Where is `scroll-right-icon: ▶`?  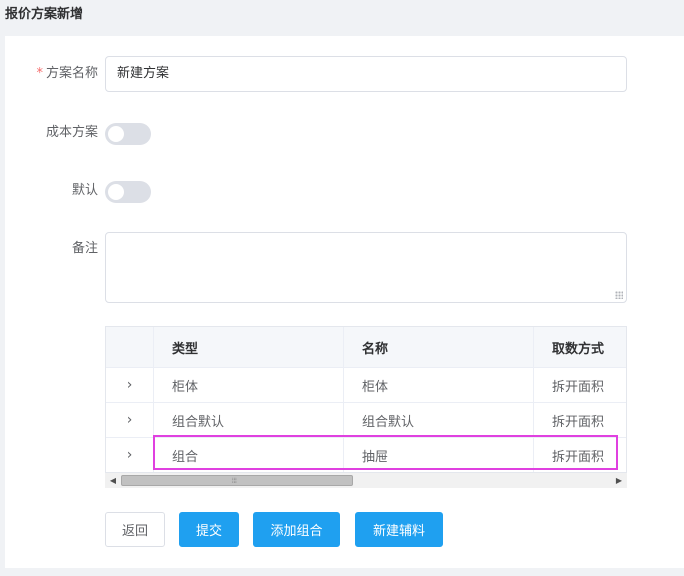
scroll-right-icon: ▶ is located at coordinates (619, 481).